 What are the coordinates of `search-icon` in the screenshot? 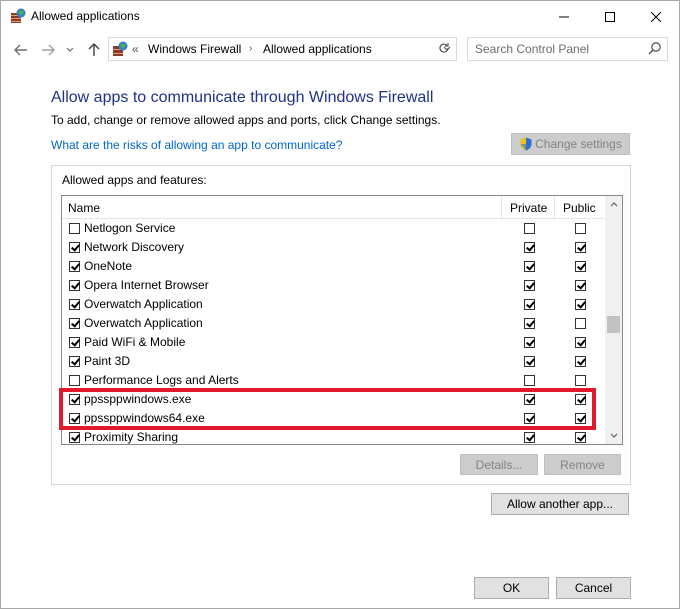 It's located at (655, 48).